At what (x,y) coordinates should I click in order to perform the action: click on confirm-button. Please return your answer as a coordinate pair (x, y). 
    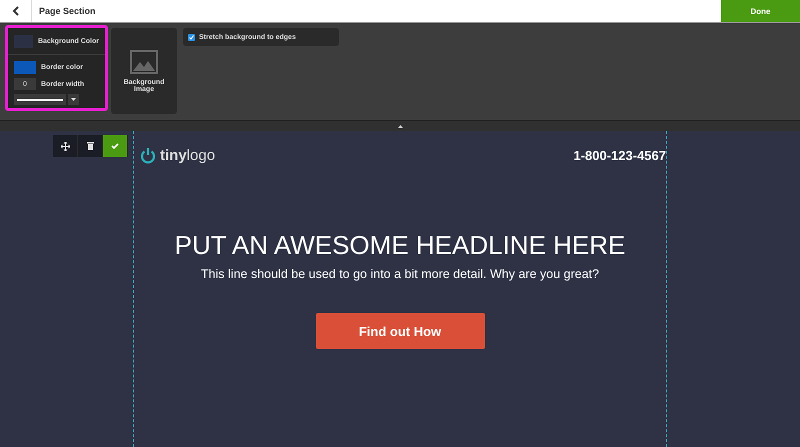
    Looking at the image, I should click on (115, 146).